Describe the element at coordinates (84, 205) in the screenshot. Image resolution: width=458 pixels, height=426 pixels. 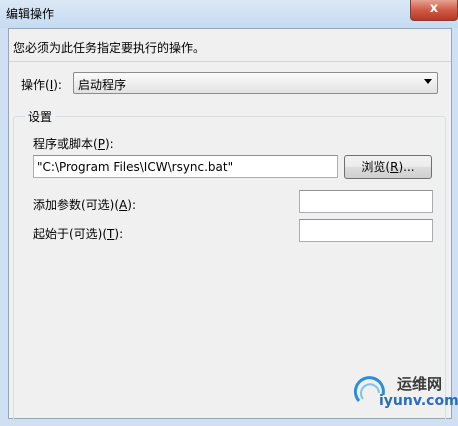
I see `arguments-label: 添加参数(可选)(A):` at that location.